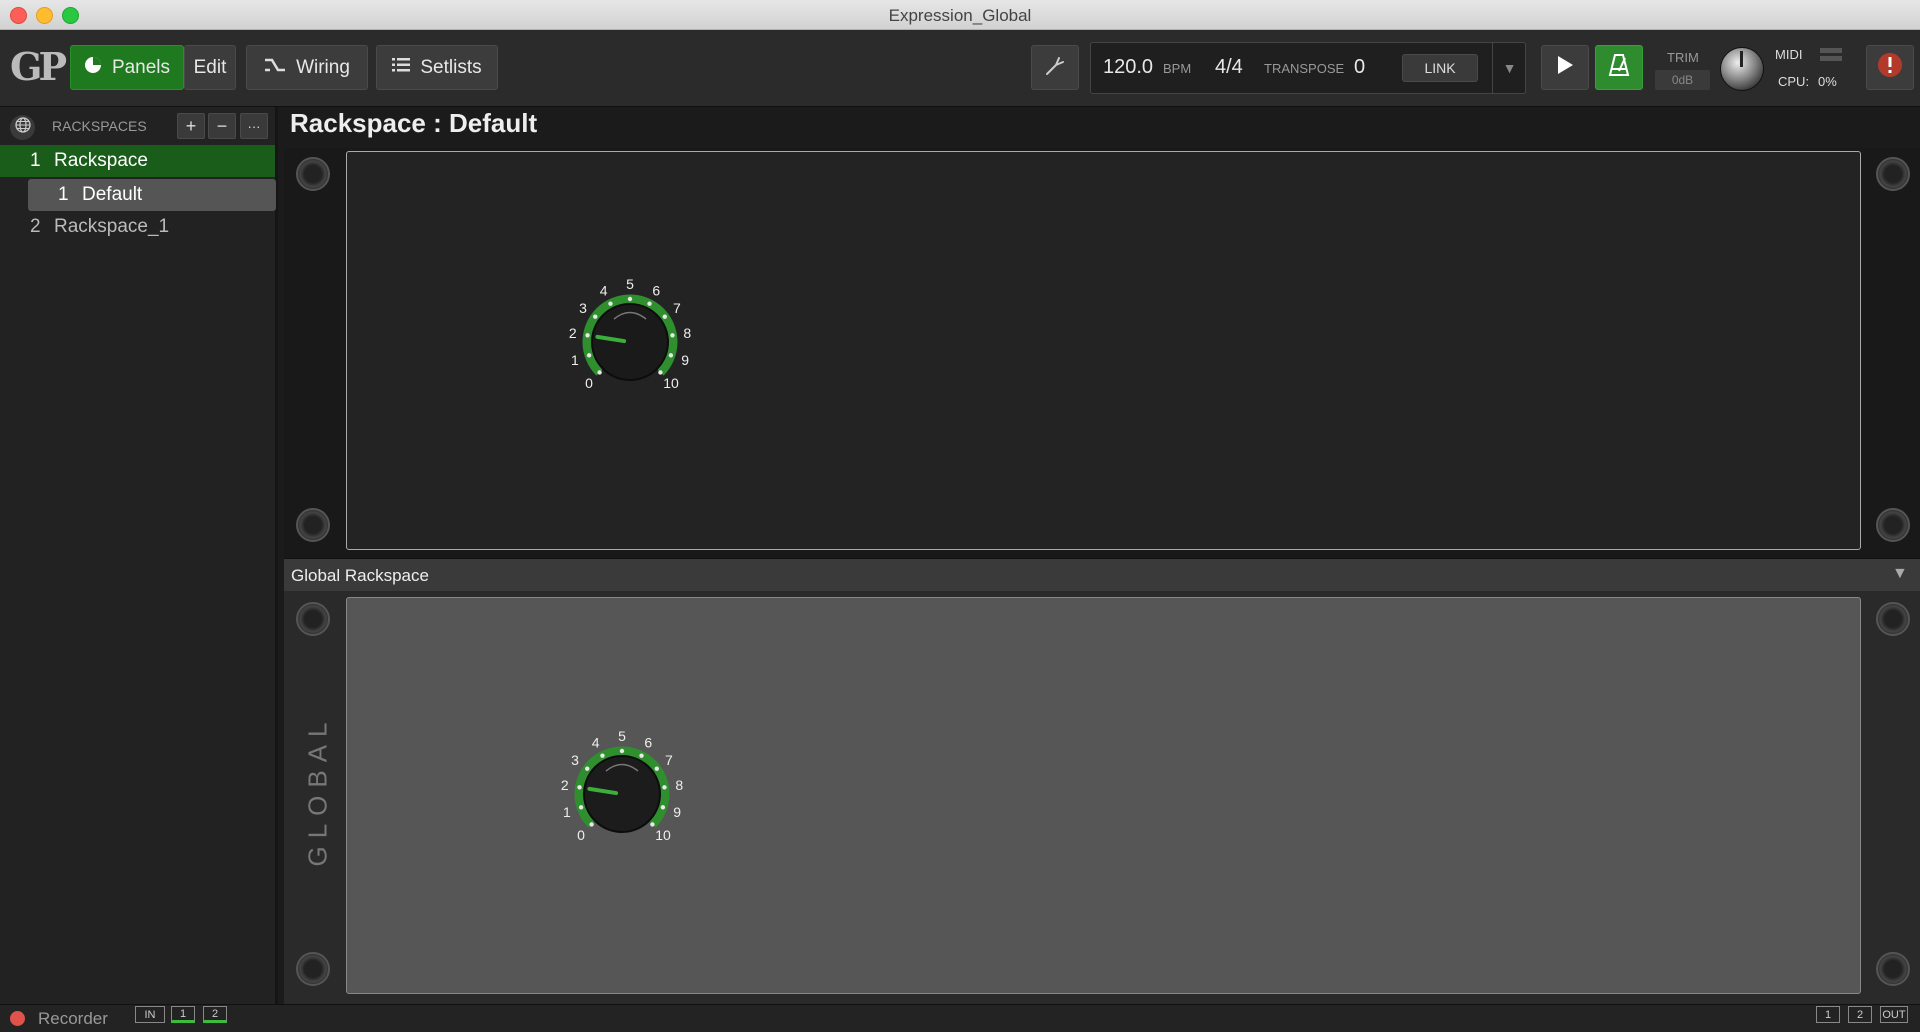  What do you see at coordinates (1102, 575) in the screenshot?
I see `global-rackspace-header: Global Rackspace ▼` at bounding box center [1102, 575].